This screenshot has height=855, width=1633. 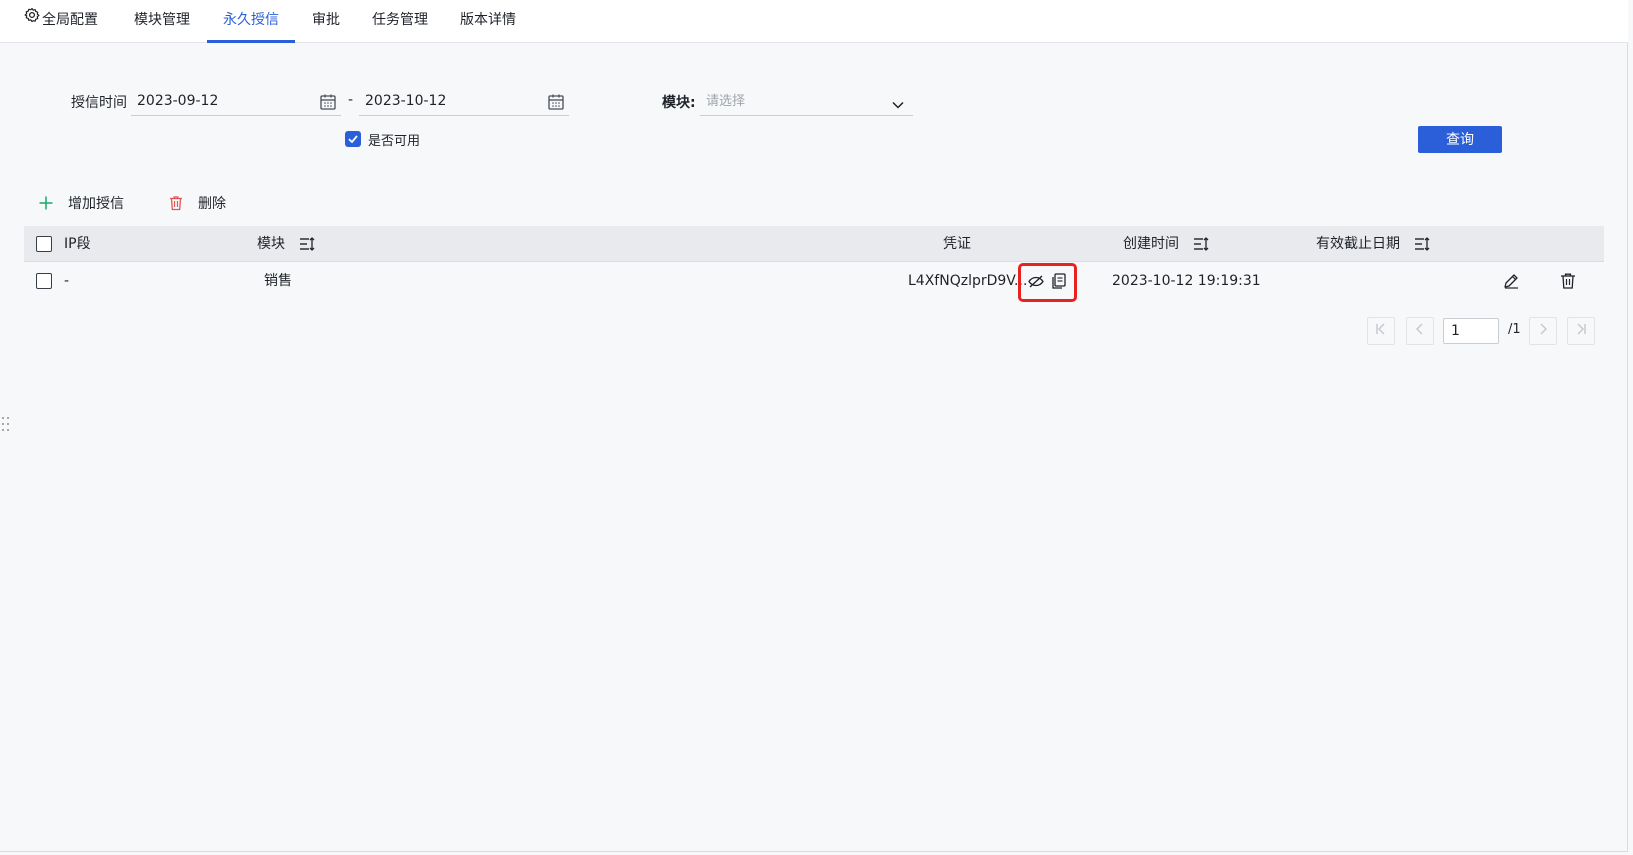 What do you see at coordinates (251, 41) in the screenshot?
I see `active-tab-indicator` at bounding box center [251, 41].